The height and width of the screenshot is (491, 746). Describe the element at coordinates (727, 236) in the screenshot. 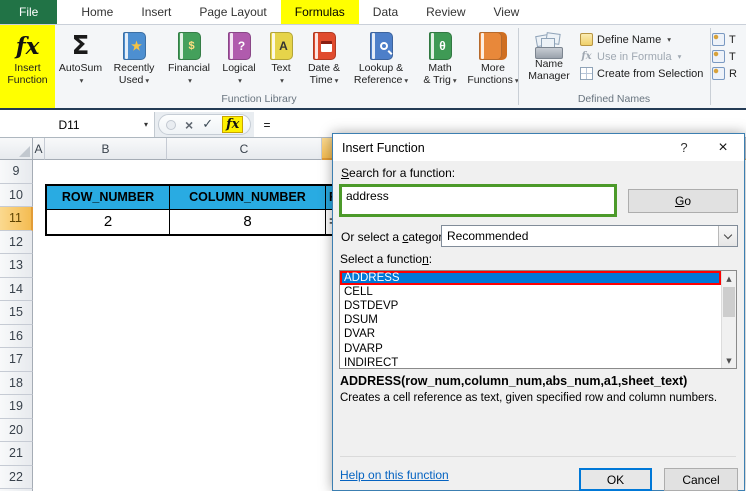

I see `category-dropdown-button` at that location.